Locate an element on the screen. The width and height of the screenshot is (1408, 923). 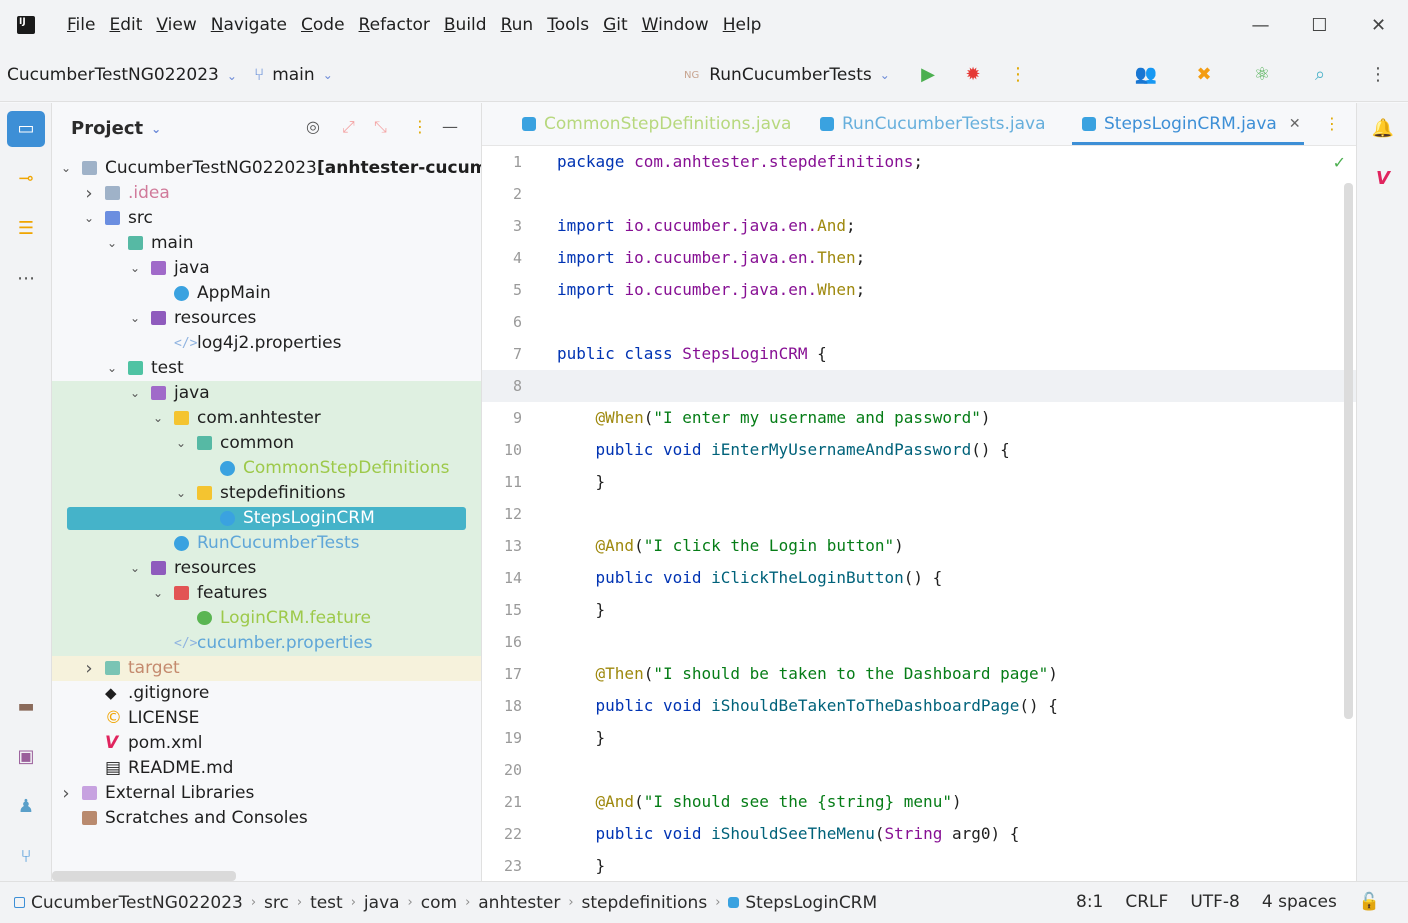
code-line: package com.anhtester.stepdefinitions; is located at coordinates (947, 162).